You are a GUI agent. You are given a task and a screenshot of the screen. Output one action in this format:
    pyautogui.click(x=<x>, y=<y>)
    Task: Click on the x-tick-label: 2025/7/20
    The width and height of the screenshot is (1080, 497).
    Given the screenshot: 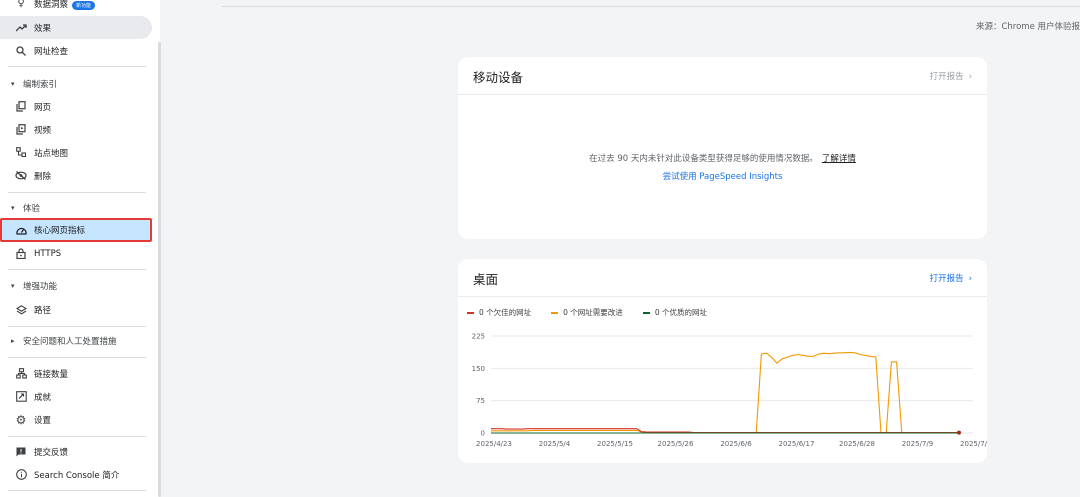 What is the action you would take?
    pyautogui.click(x=973, y=444)
    